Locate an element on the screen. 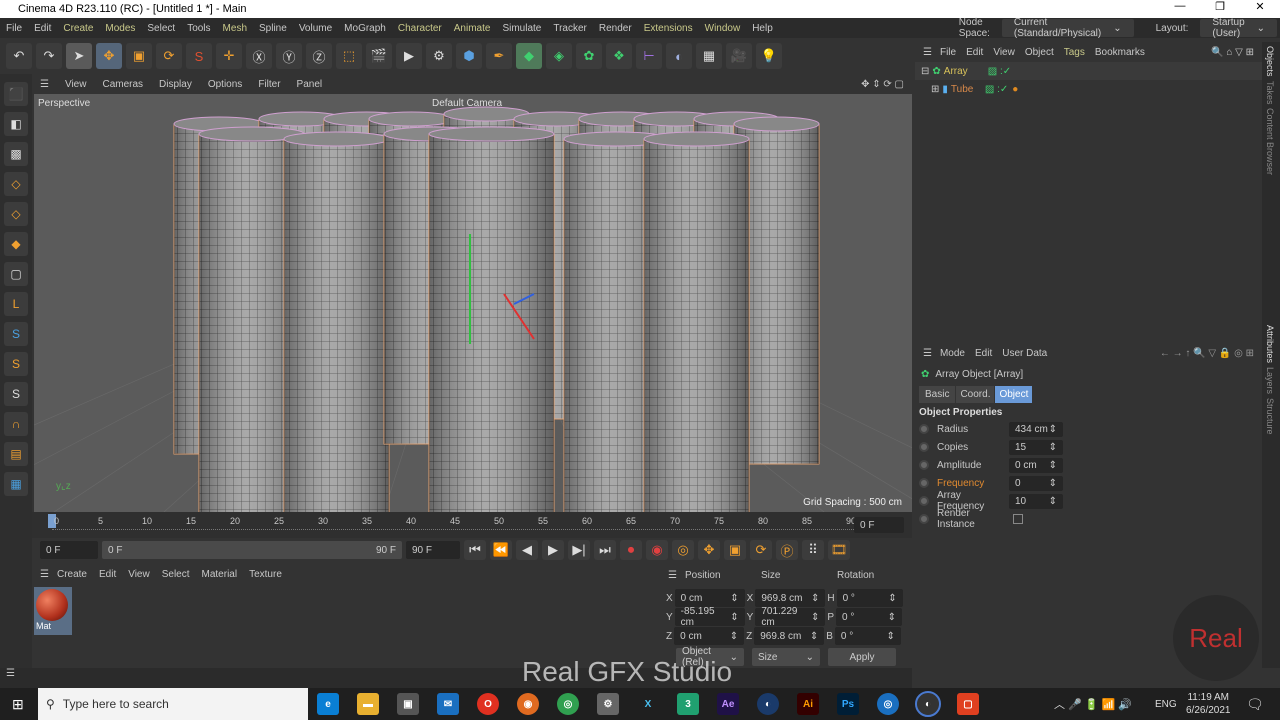 Image resolution: width=1280 pixels, height=720 pixels. viewport-menu-options: Options is located at coordinates (225, 84).